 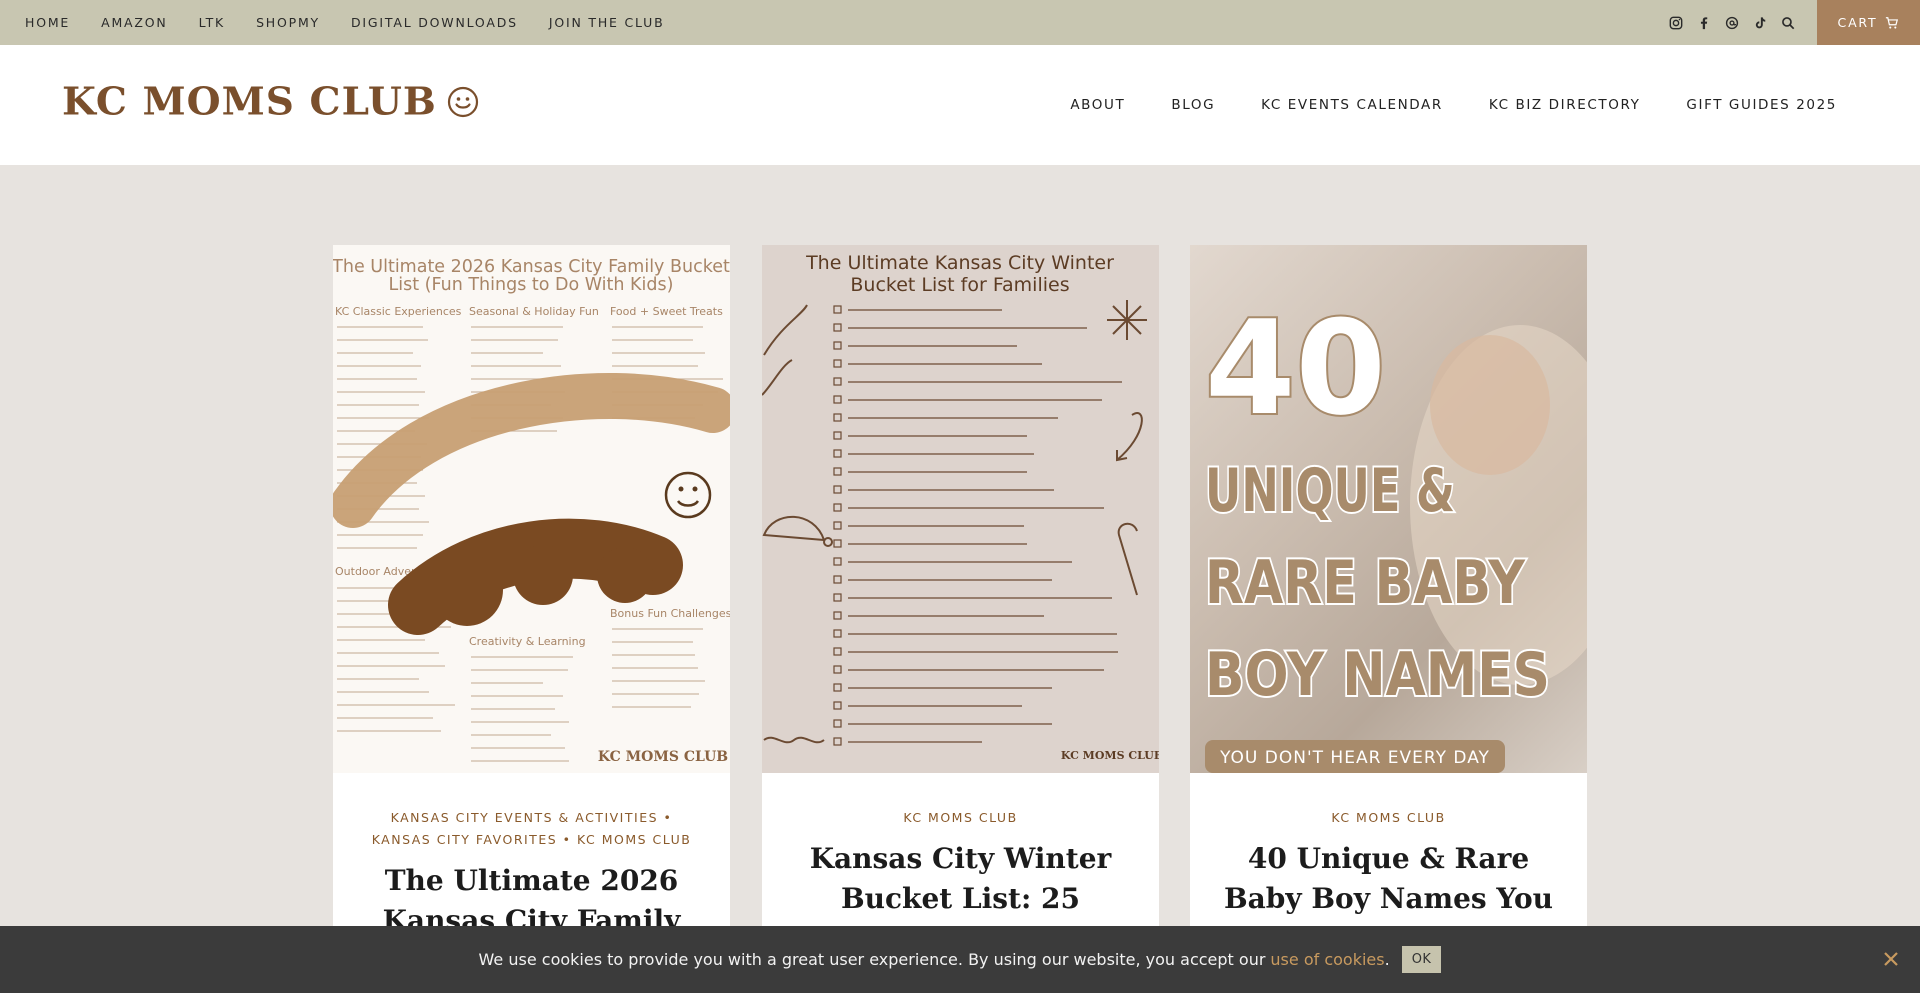 I want to click on topnav-shopmy: SHOPMY, so click(x=288, y=22).